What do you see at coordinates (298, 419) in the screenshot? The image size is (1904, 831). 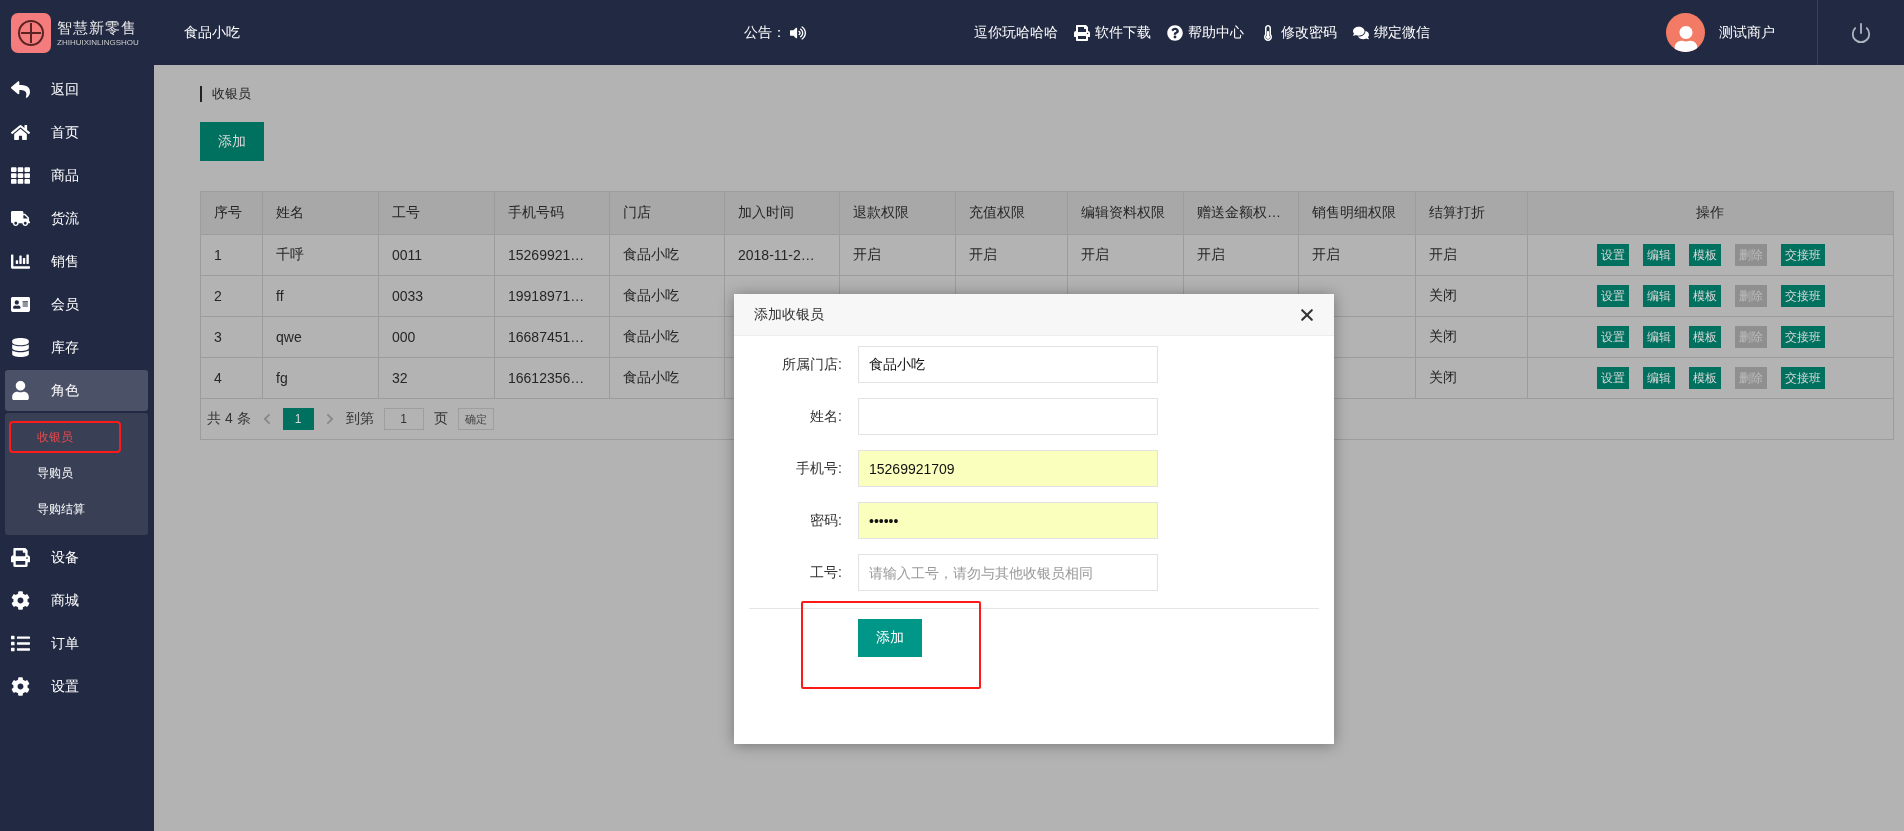 I see `page-number: 1` at bounding box center [298, 419].